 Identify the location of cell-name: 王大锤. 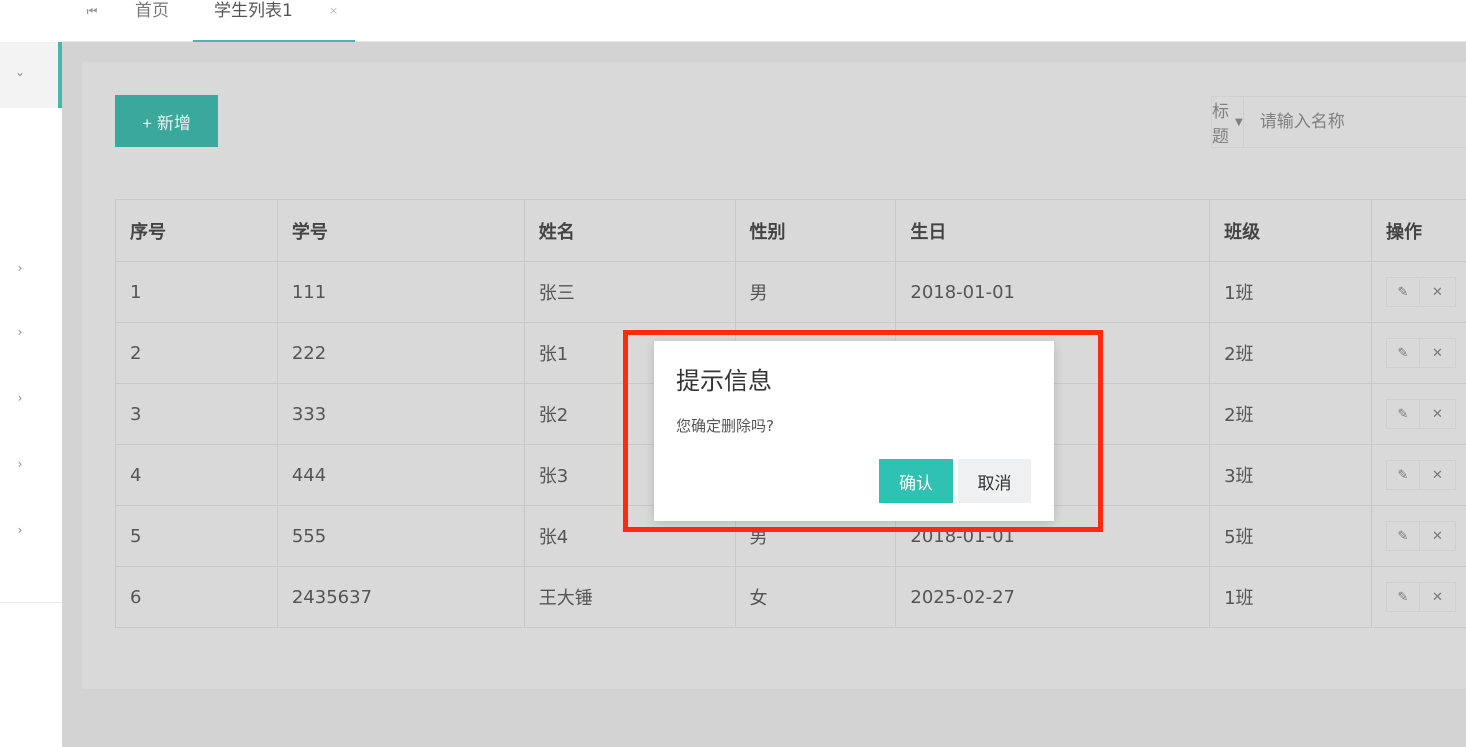
(629, 597).